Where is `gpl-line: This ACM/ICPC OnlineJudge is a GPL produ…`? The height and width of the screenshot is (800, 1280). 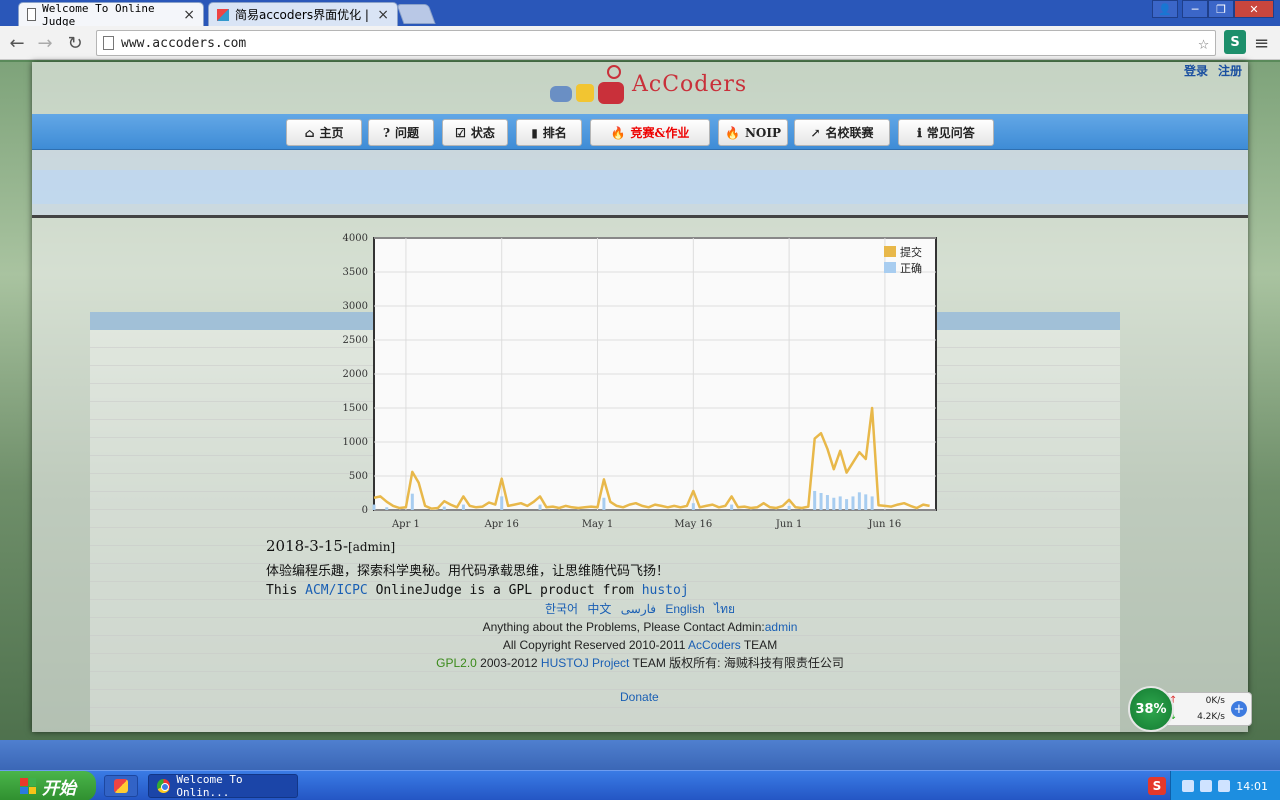
gpl-line: This ACM/ICPC OnlineJudge is a GPL produ… is located at coordinates (477, 590).